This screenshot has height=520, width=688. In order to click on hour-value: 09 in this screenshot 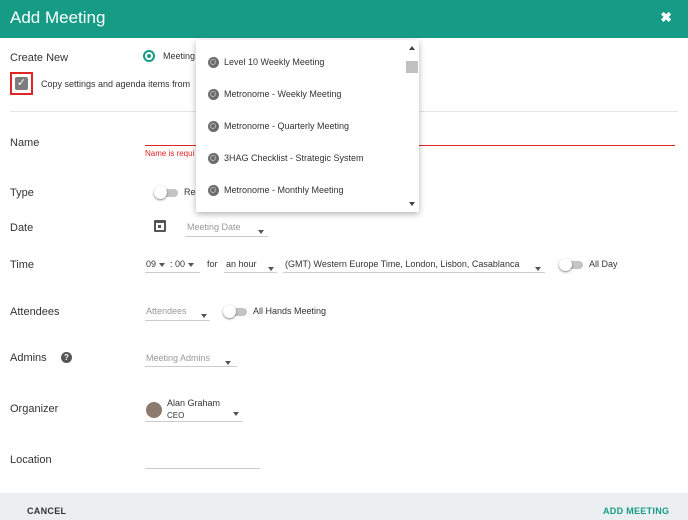, I will do `click(151, 264)`.